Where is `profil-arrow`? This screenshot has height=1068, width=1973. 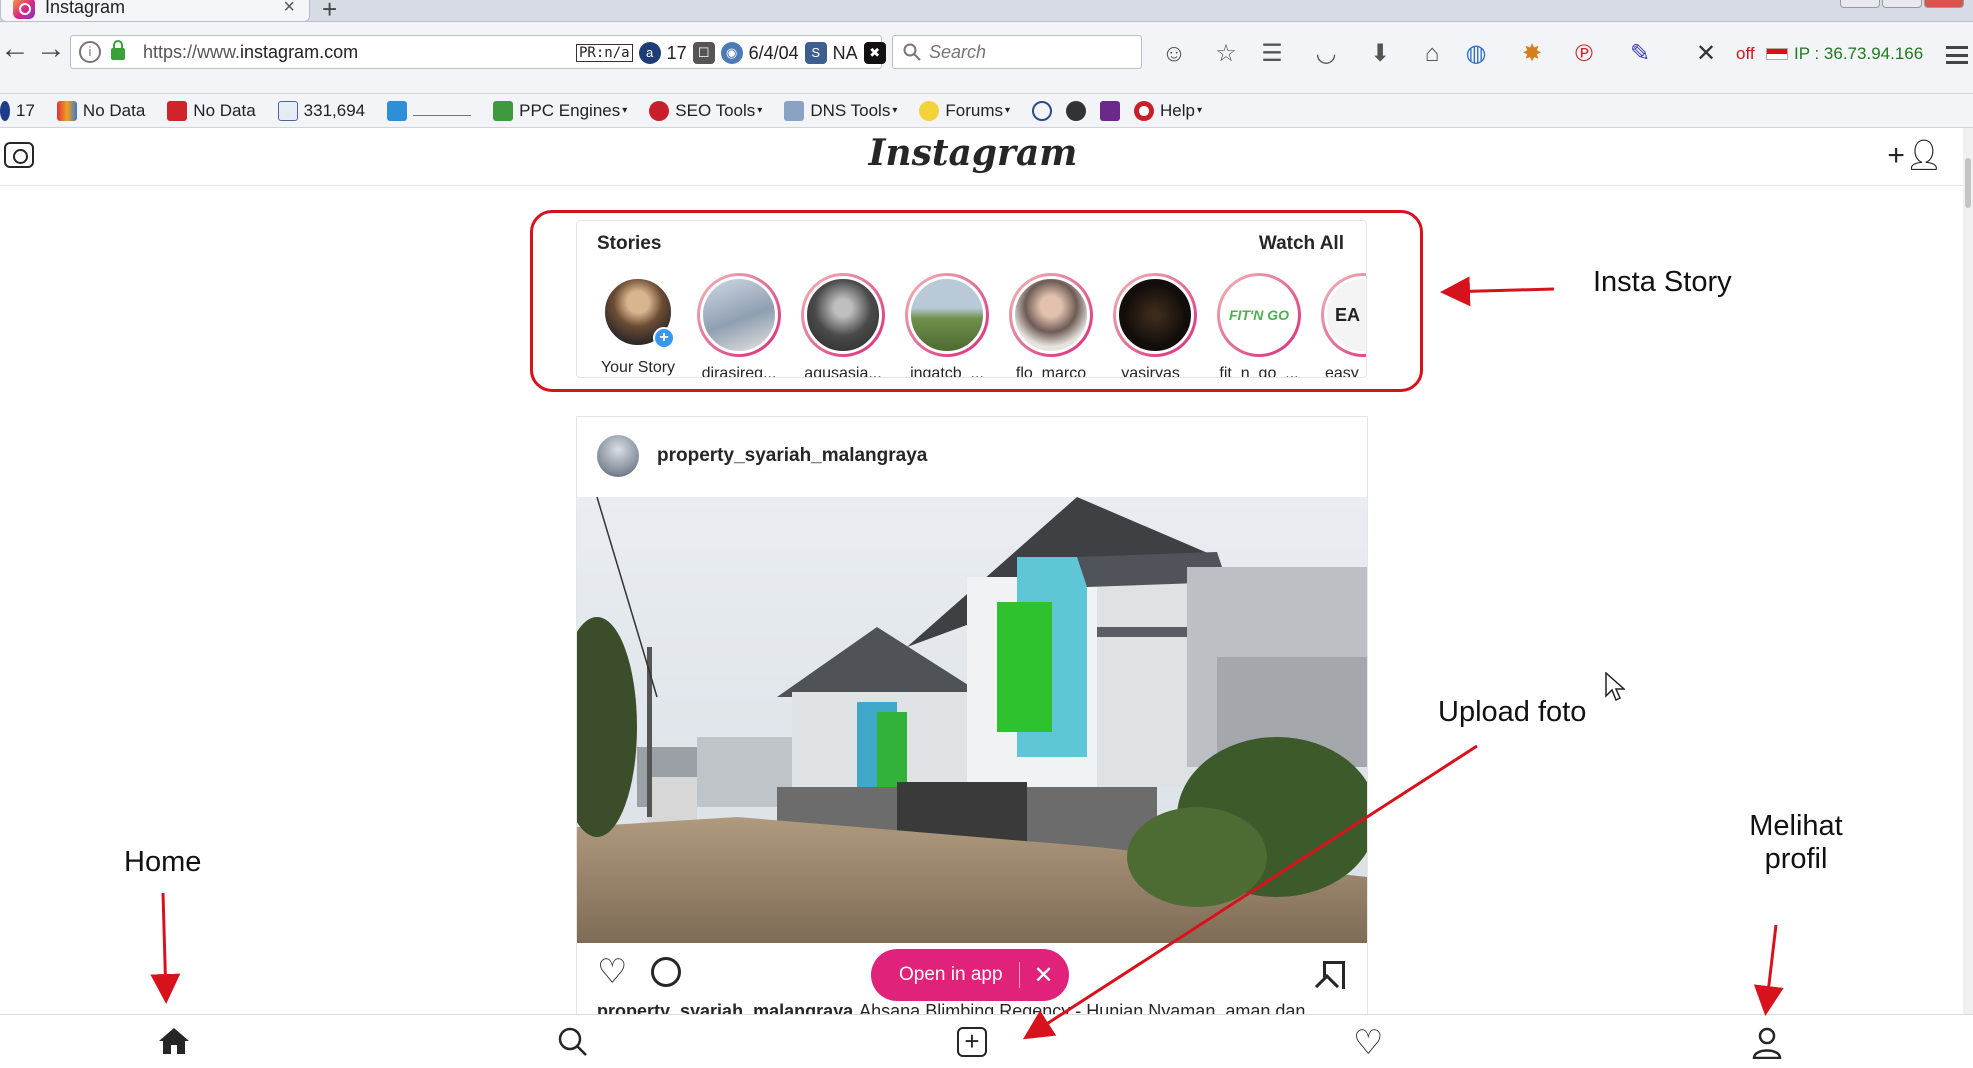 profil-arrow is located at coordinates (1768, 970).